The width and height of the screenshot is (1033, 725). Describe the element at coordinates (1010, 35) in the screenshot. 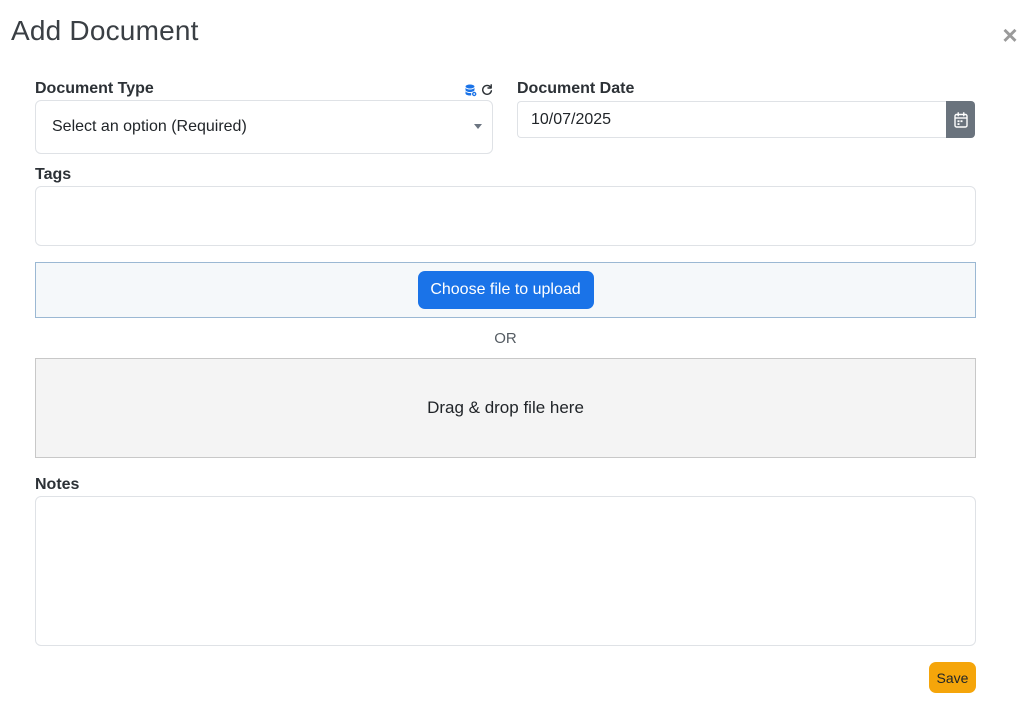

I see `close-icon: ×` at that location.